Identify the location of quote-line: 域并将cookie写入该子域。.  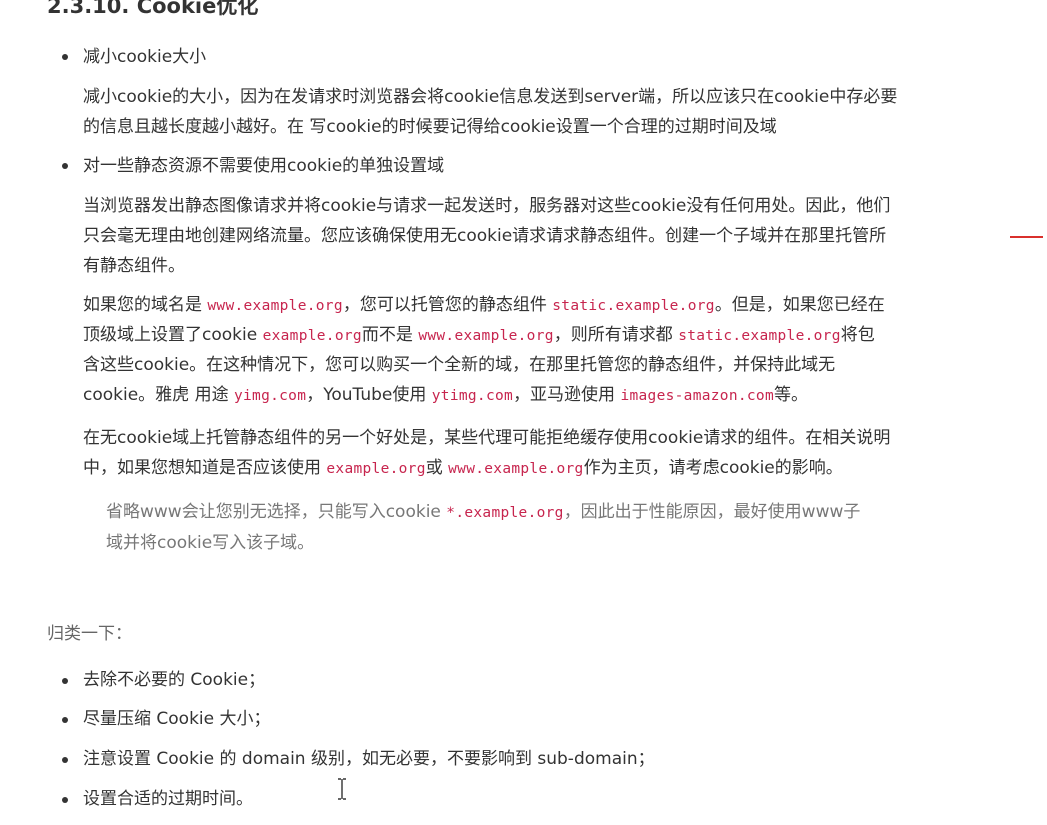
(210, 543).